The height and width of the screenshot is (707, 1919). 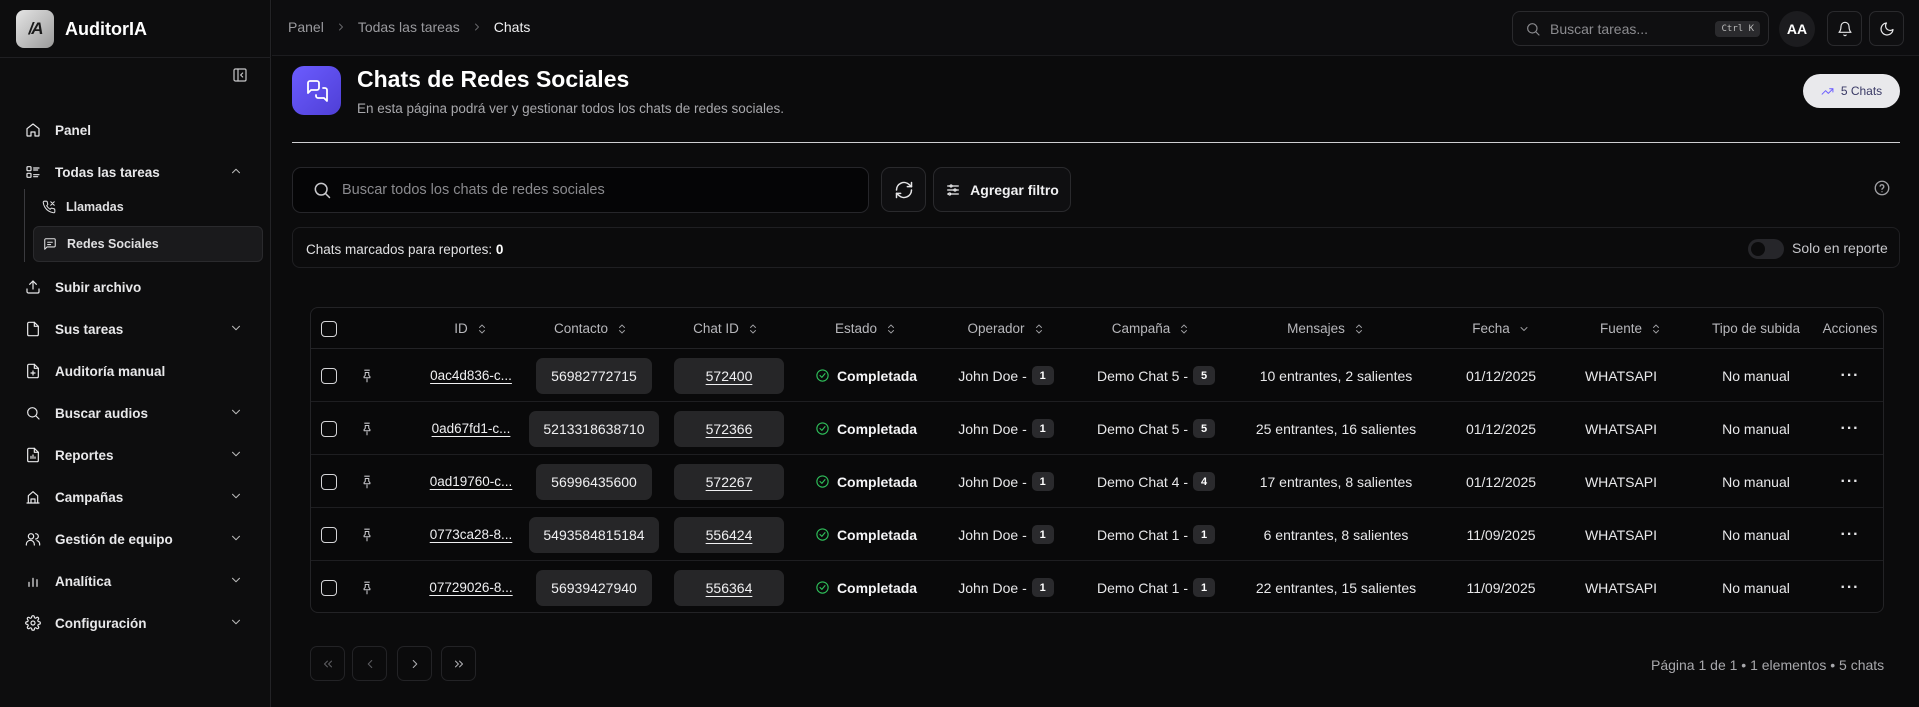 I want to click on chat-id-chip: 556424, so click(x=729, y=534).